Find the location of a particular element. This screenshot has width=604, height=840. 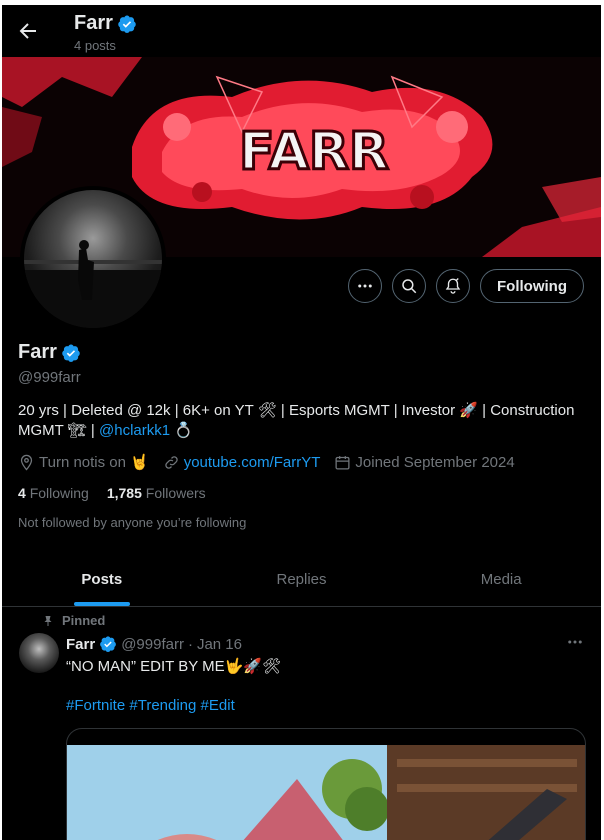

top-bar: Farr 4 posts is located at coordinates (301, 31).